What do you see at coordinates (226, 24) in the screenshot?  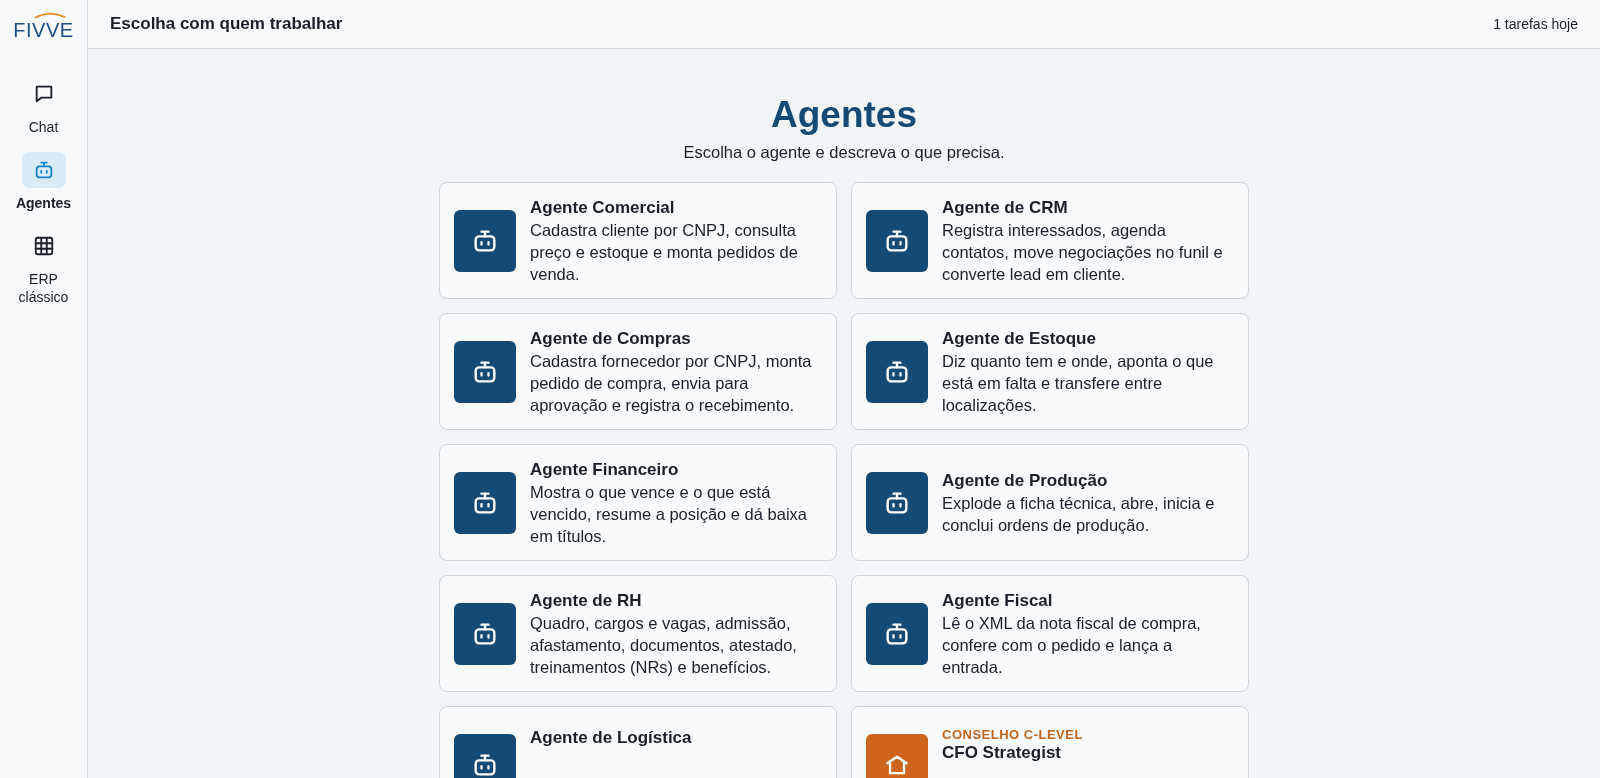 I see `page-header-title: Escolha com quem trabalhar` at bounding box center [226, 24].